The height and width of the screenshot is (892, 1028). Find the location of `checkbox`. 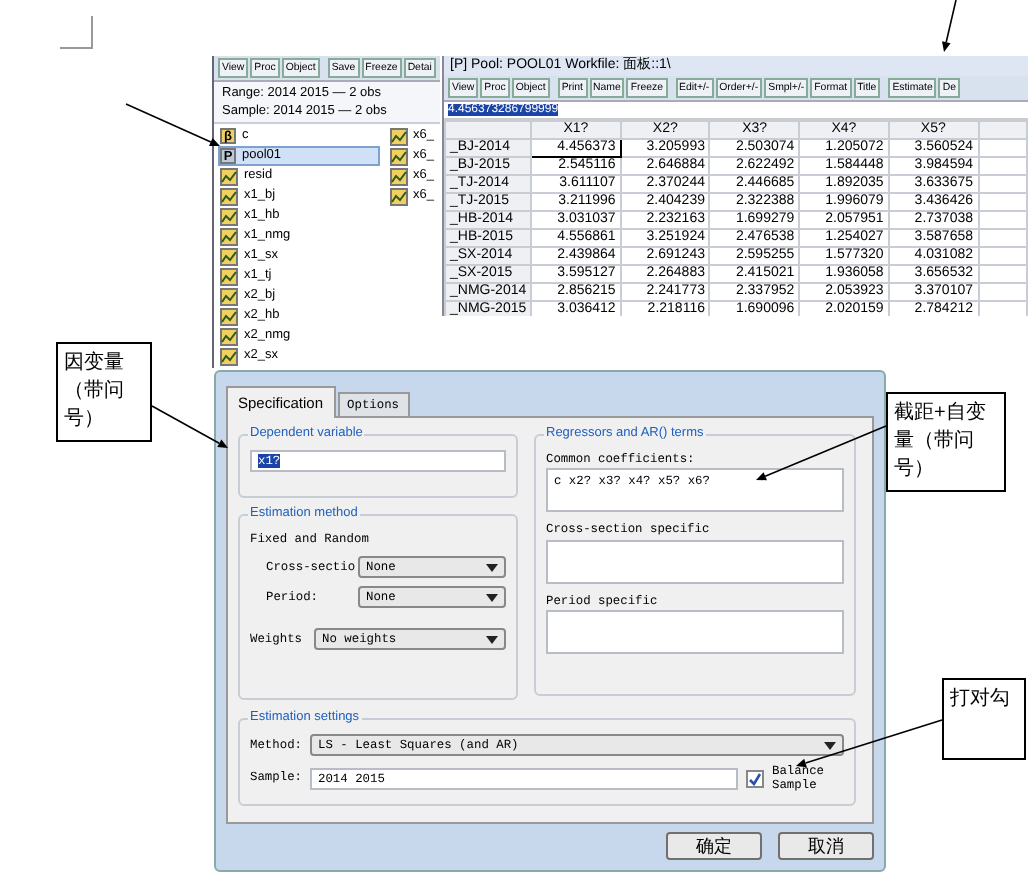

checkbox is located at coordinates (755, 778).